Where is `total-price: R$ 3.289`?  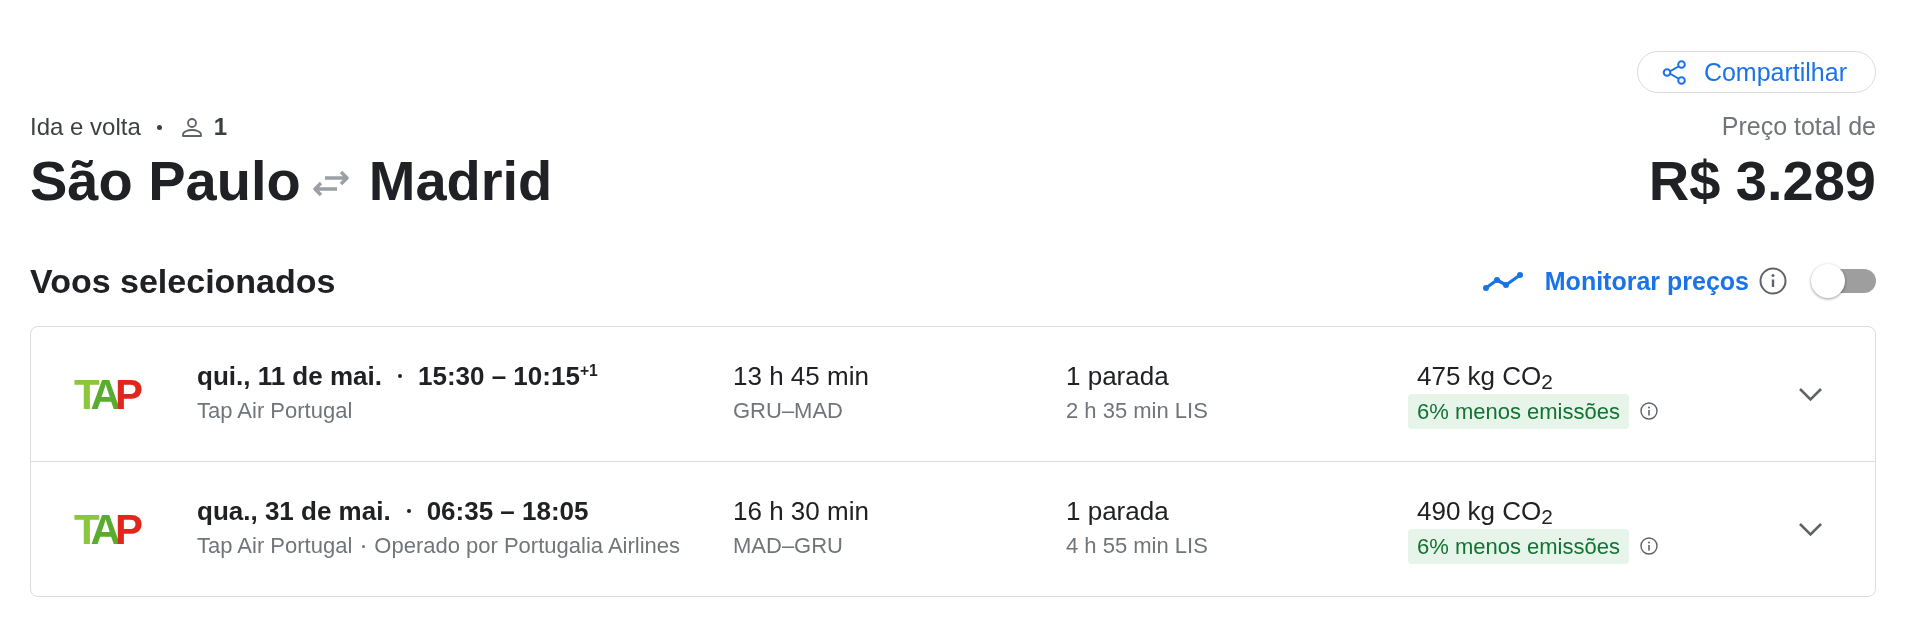
total-price: R$ 3.289 is located at coordinates (1762, 181).